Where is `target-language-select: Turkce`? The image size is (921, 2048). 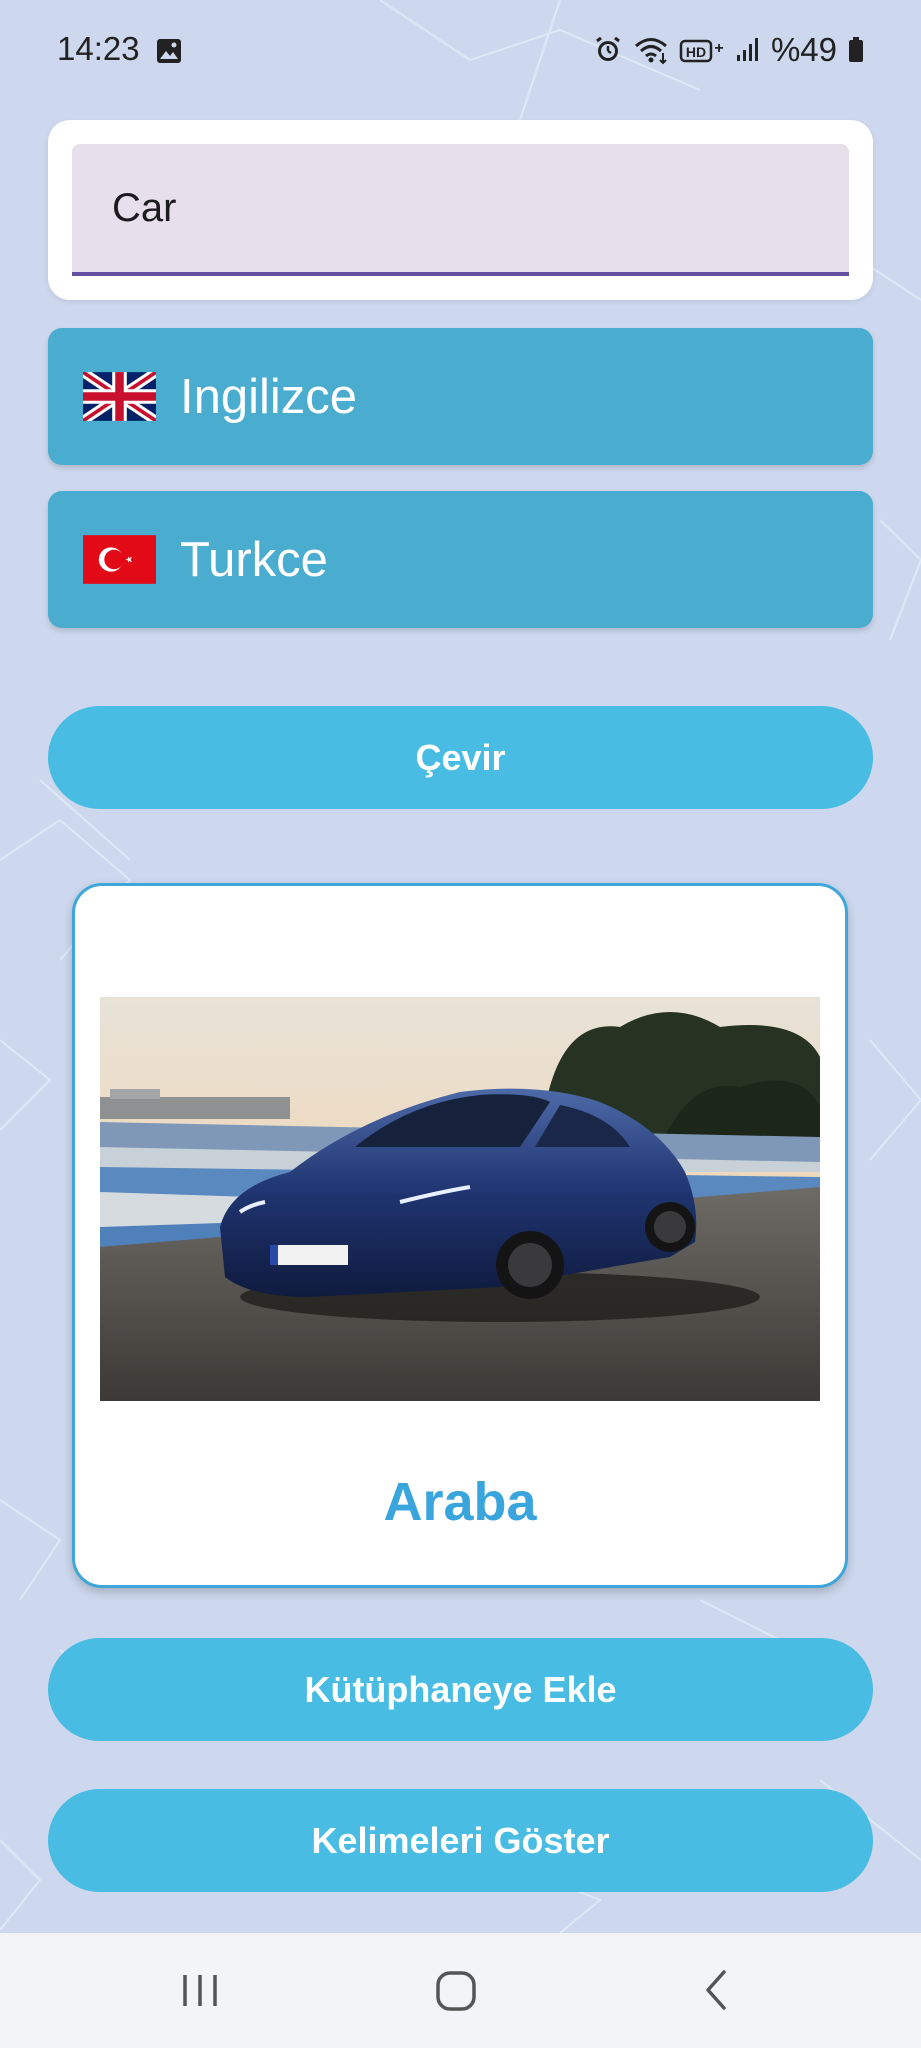
target-language-select: Turkce is located at coordinates (460, 559).